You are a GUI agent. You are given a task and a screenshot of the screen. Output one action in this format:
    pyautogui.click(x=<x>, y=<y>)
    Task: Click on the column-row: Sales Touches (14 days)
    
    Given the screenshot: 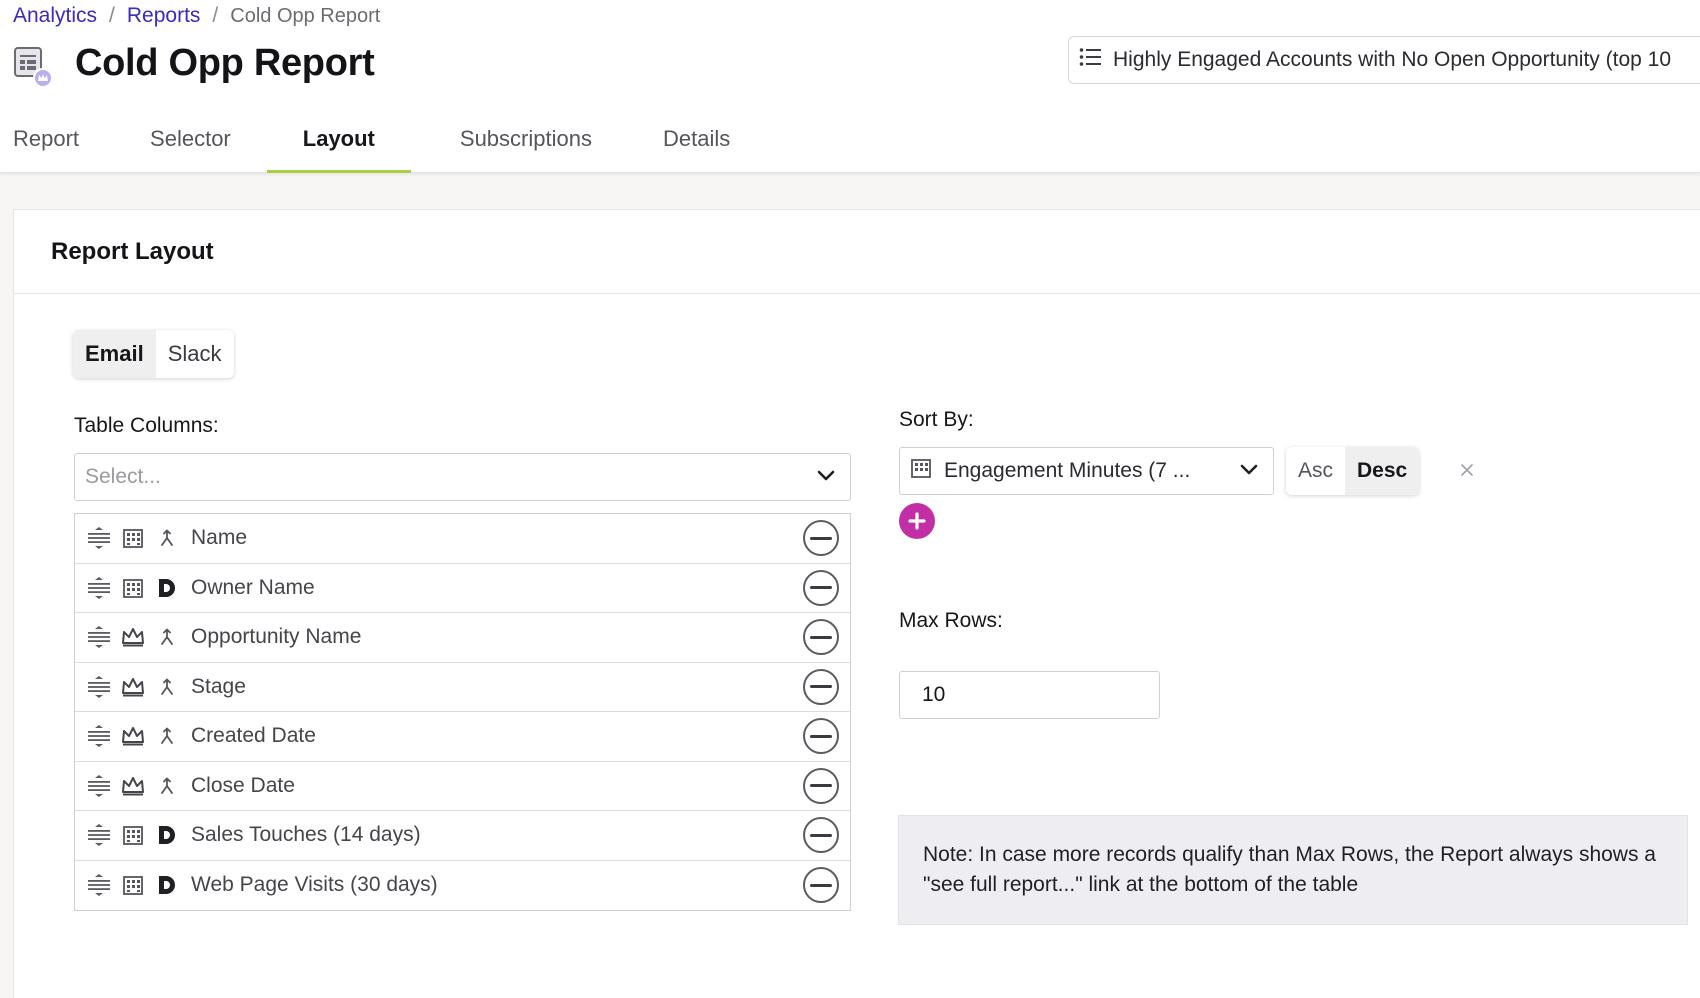 What is the action you would take?
    pyautogui.click(x=462, y=836)
    